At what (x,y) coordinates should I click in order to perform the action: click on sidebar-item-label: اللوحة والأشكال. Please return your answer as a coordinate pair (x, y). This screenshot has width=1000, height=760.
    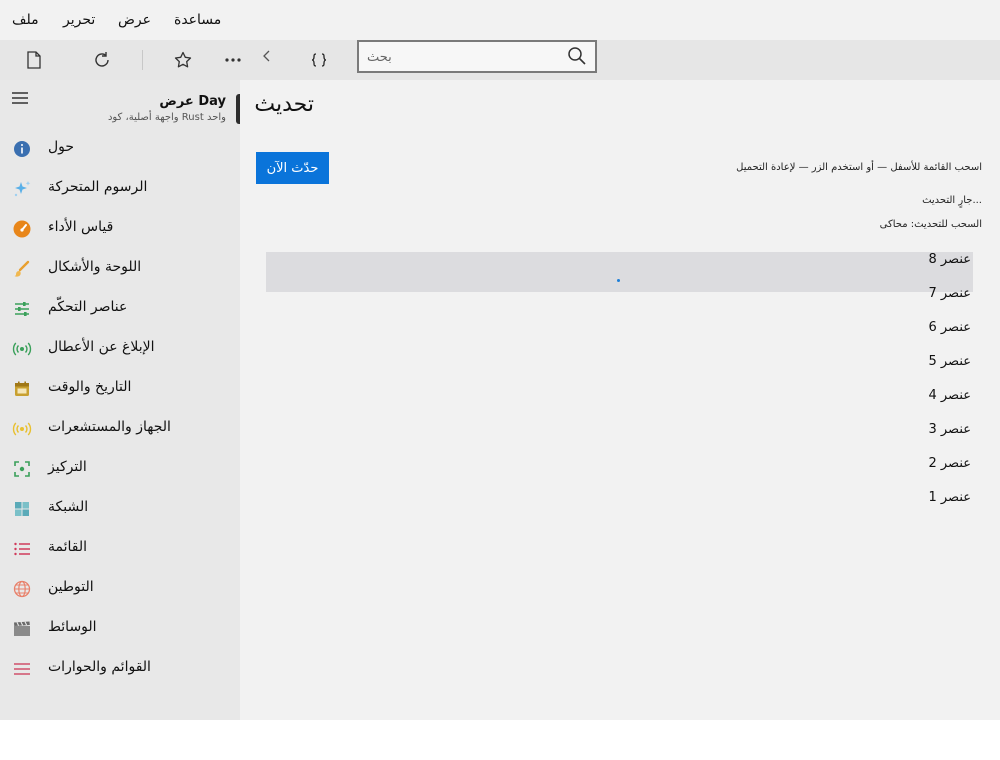
    Looking at the image, I should click on (95, 267).